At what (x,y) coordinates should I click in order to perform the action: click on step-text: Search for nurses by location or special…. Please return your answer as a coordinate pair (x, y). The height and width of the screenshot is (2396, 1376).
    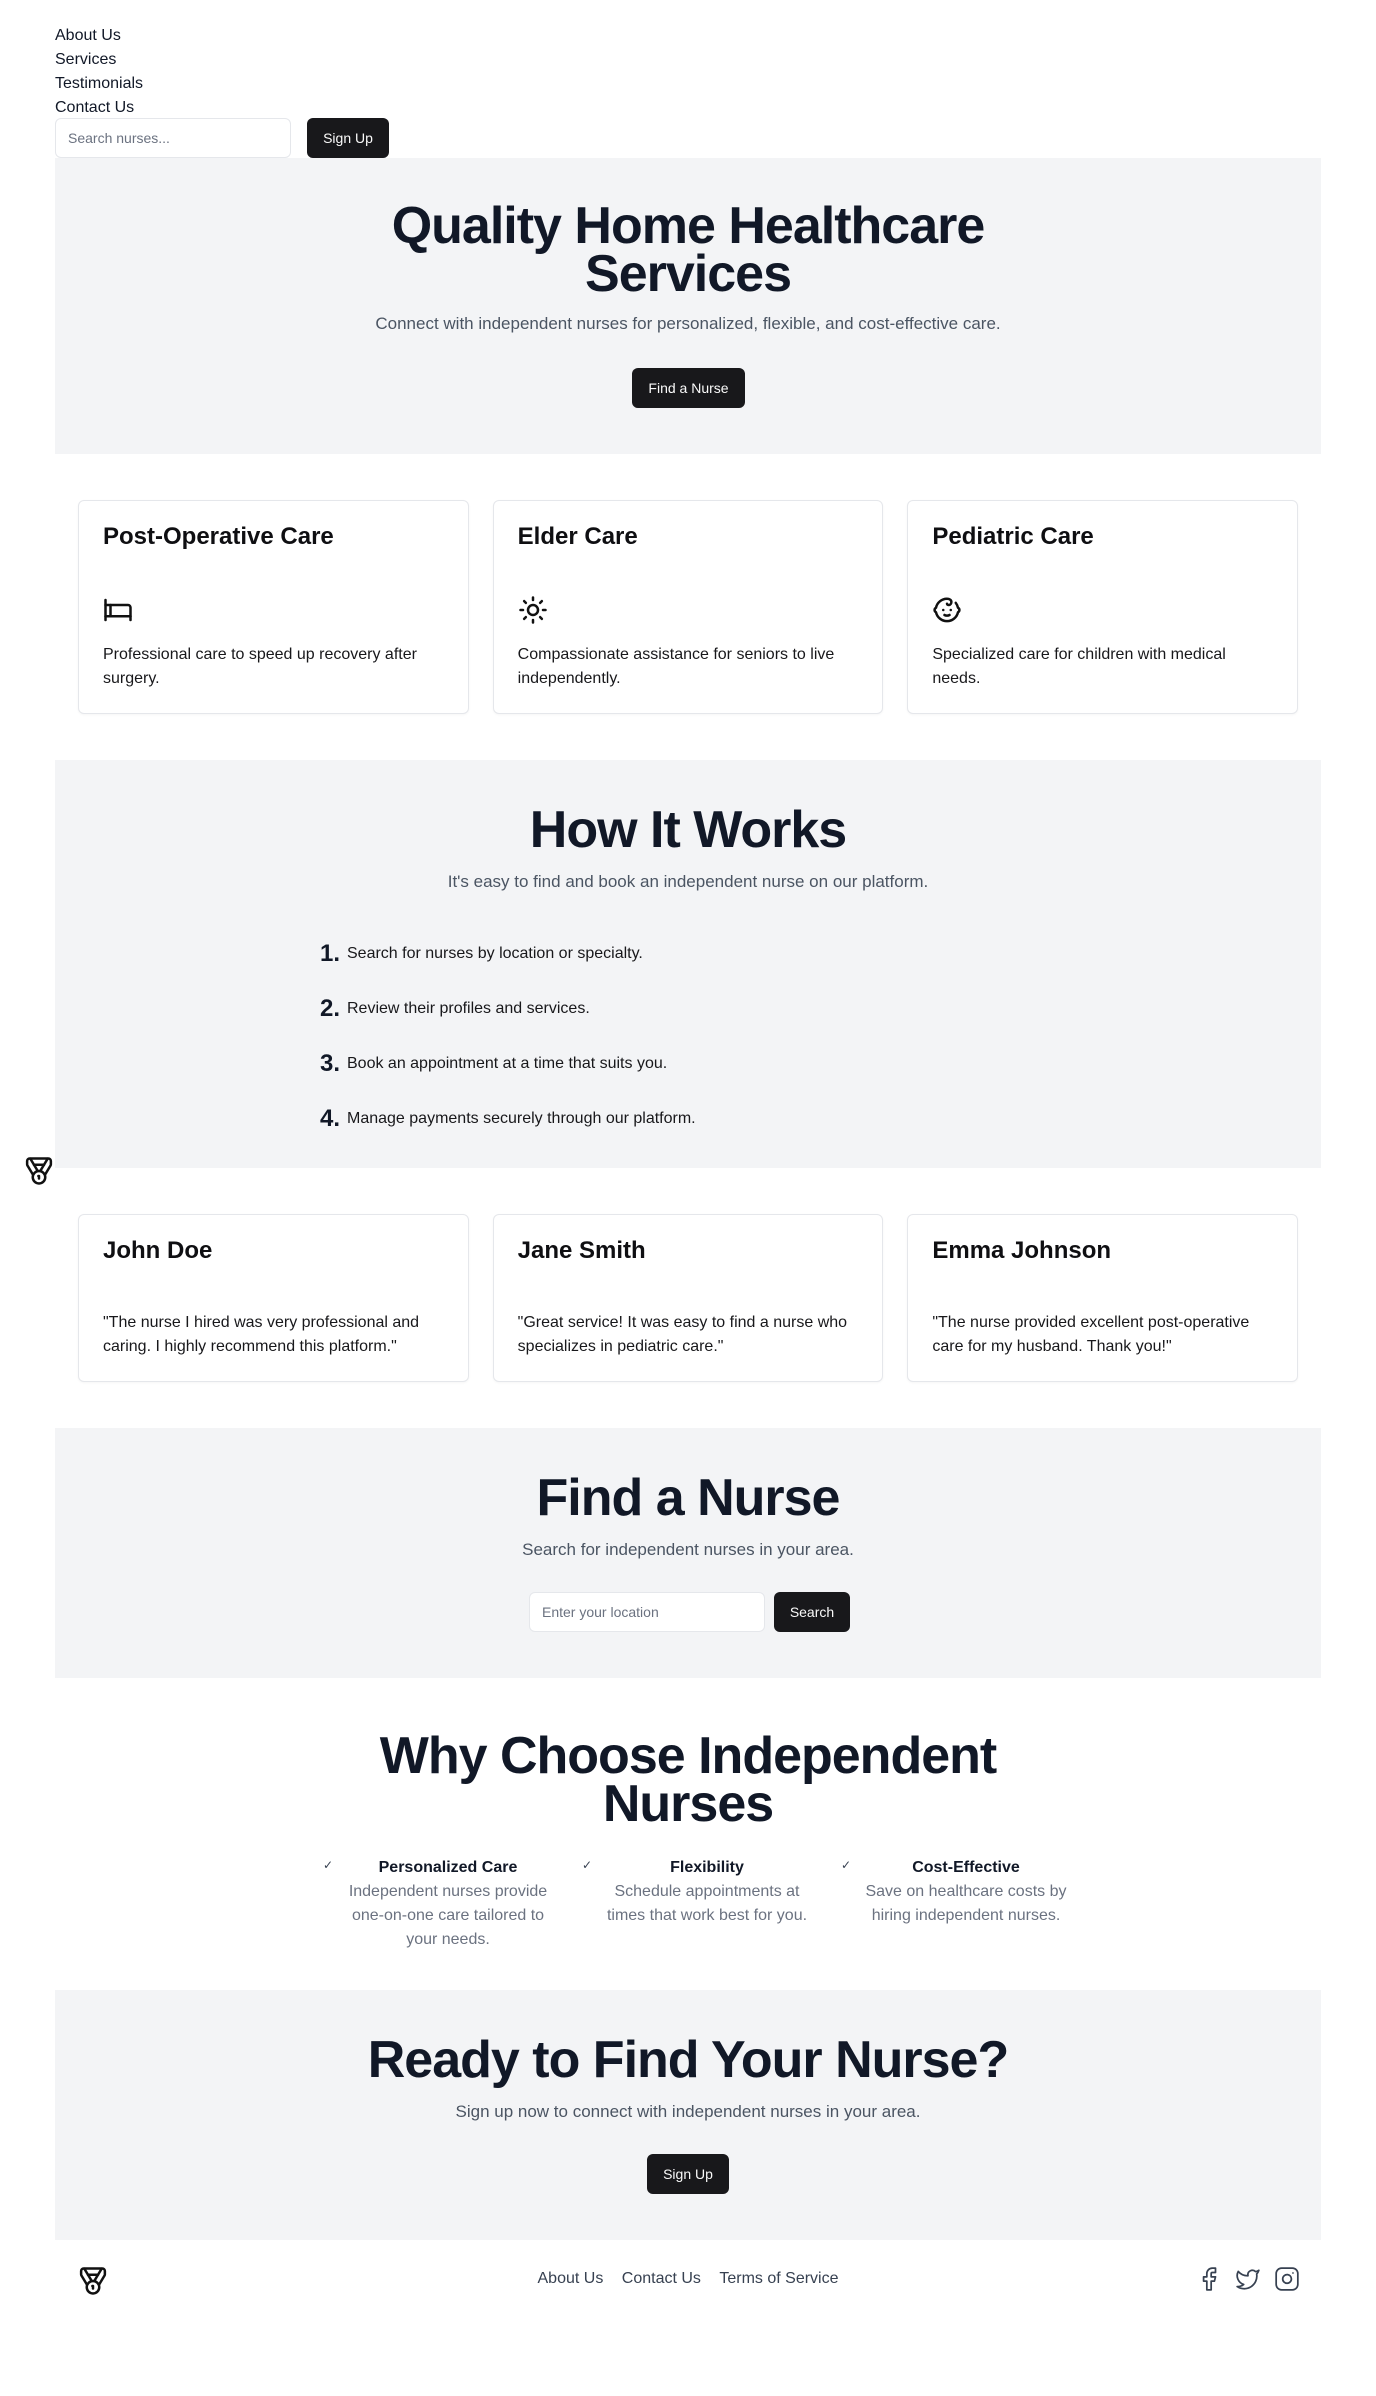
    Looking at the image, I should click on (495, 953).